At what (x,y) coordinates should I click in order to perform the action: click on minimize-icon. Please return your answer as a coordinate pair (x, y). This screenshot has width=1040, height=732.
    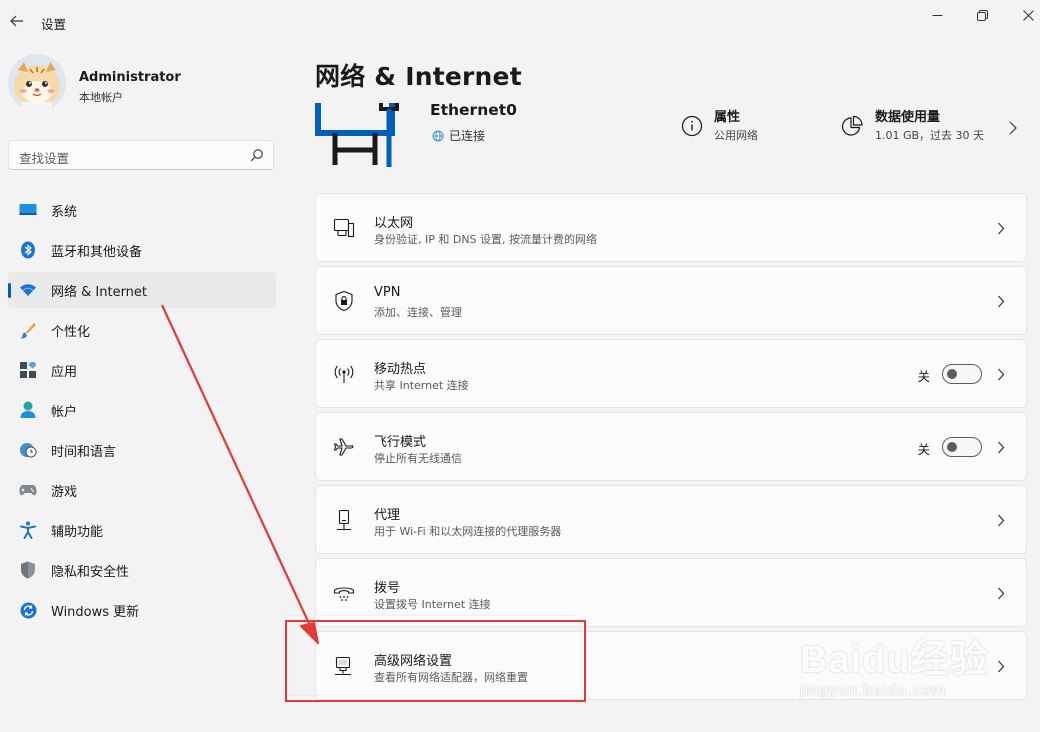
    Looking at the image, I should click on (937, 15).